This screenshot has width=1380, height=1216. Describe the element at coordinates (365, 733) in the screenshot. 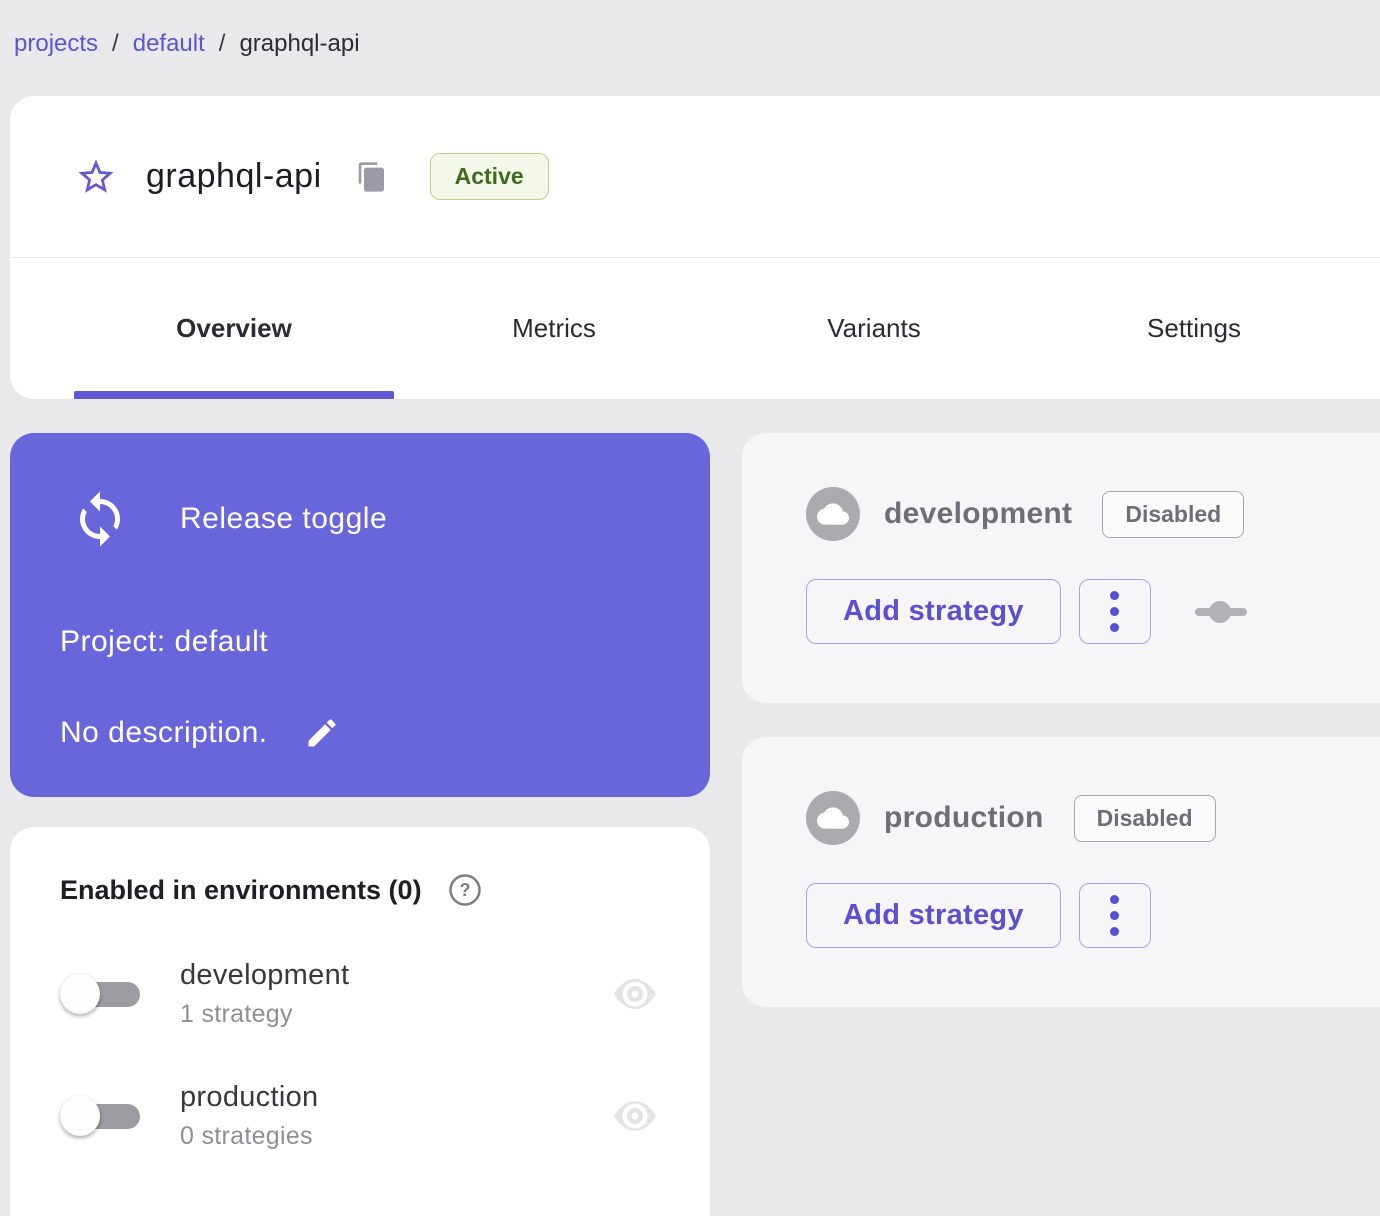

I see `feature-description-row: No description.` at that location.